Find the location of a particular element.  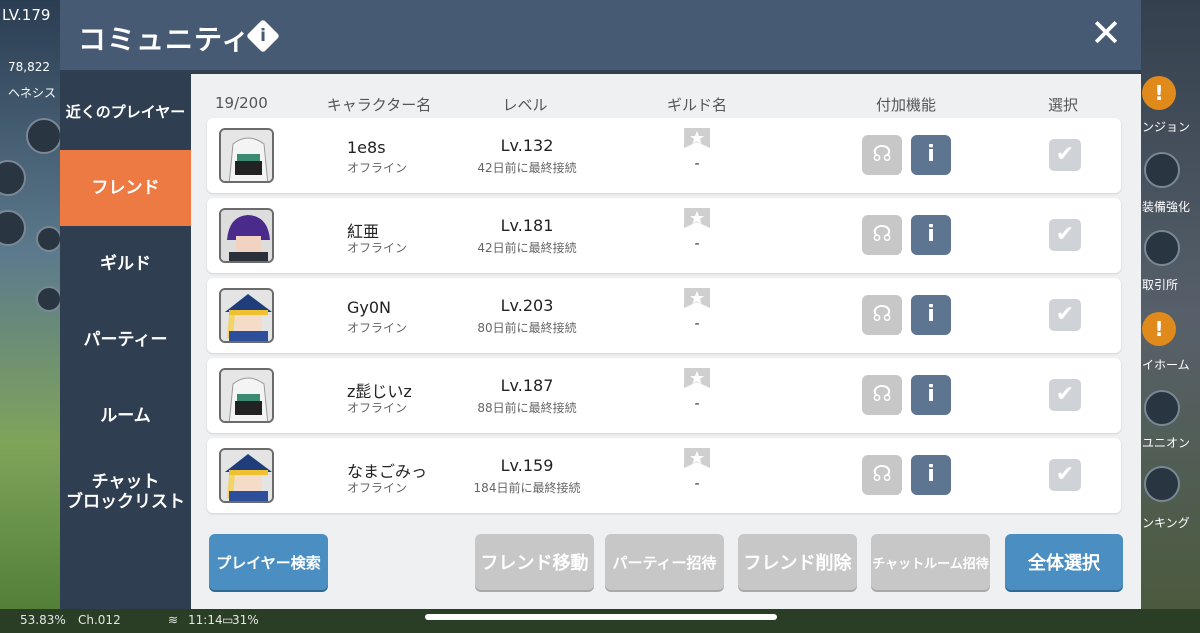

wifi-icon: ≋ is located at coordinates (173, 620).